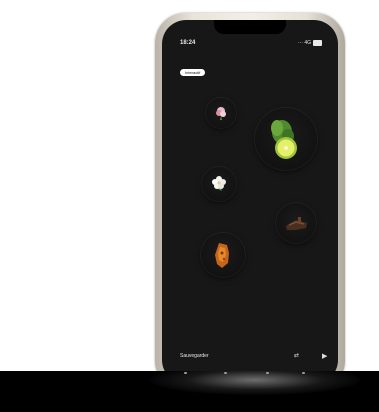 The image size is (379, 412). I want to click on plate-caramel, so click(223, 255).